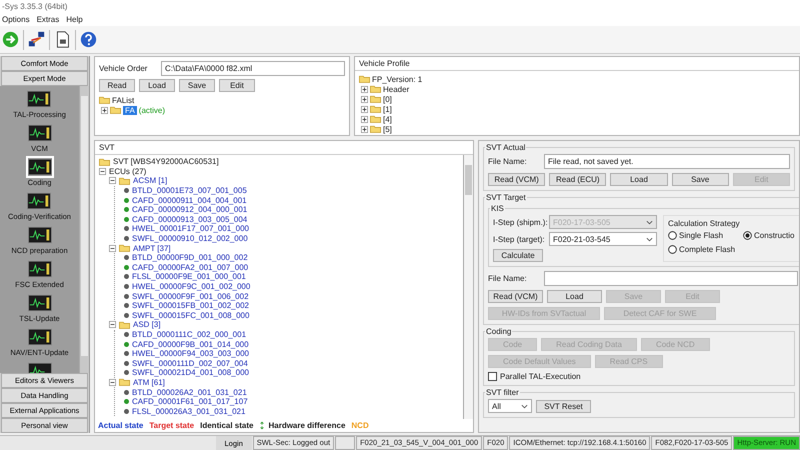 The width and height of the screenshot is (800, 450). Describe the element at coordinates (387, 109) in the screenshot. I see `tree-item: [1]` at that location.